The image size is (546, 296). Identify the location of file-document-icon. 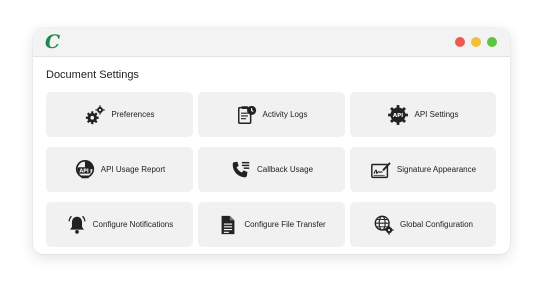
(228, 225).